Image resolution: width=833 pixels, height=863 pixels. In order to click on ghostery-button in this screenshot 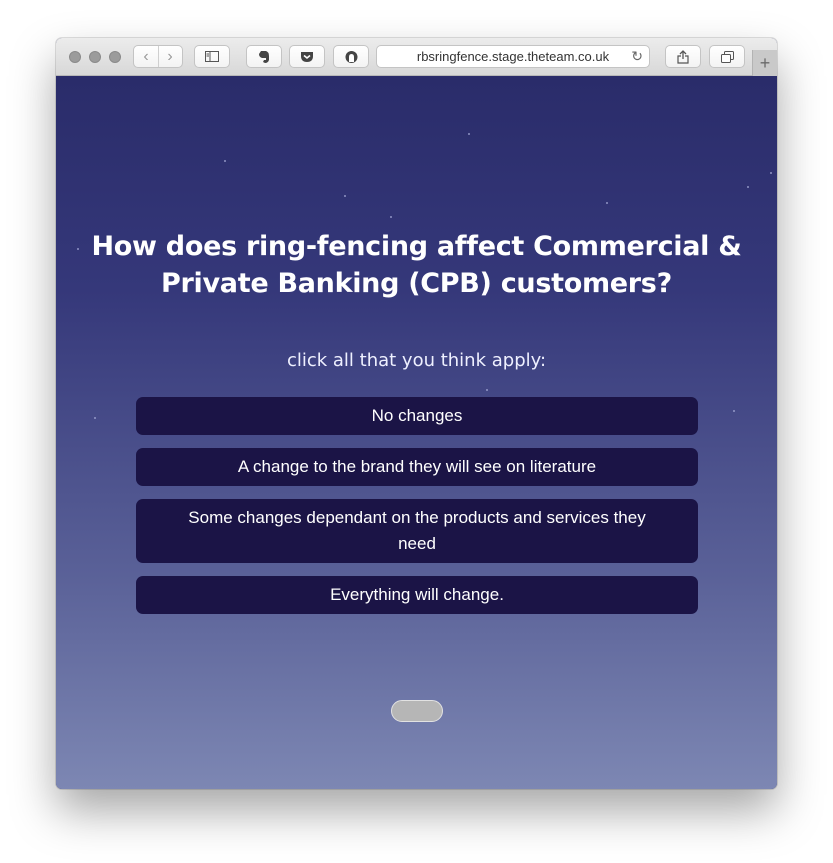, I will do `click(351, 56)`.